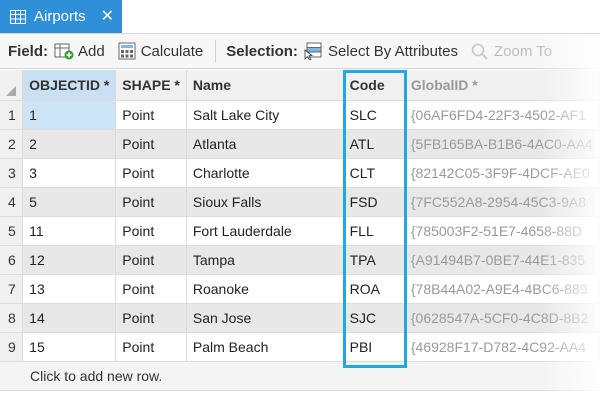 The height and width of the screenshot is (400, 600). I want to click on cell-name: Roanoke, so click(265, 289).